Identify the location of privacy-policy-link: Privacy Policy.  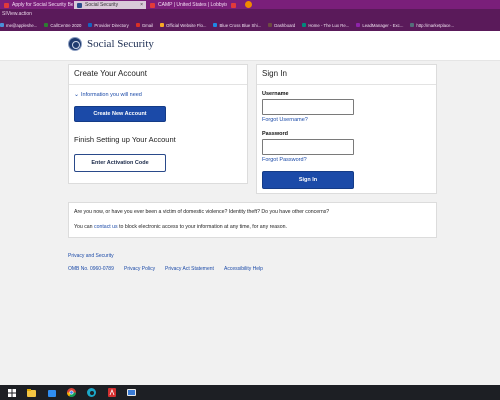
(139, 269).